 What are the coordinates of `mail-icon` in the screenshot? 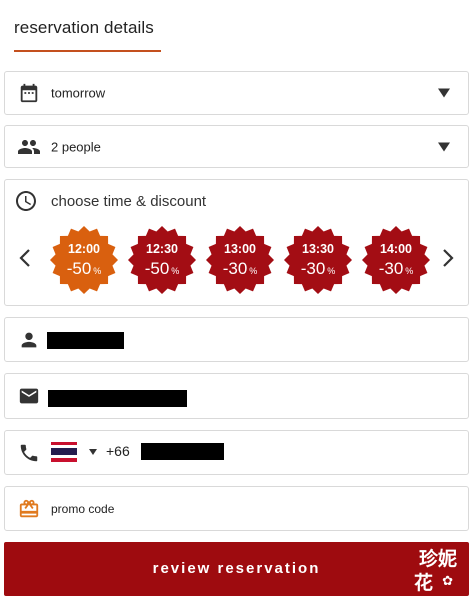 It's located at (29, 396).